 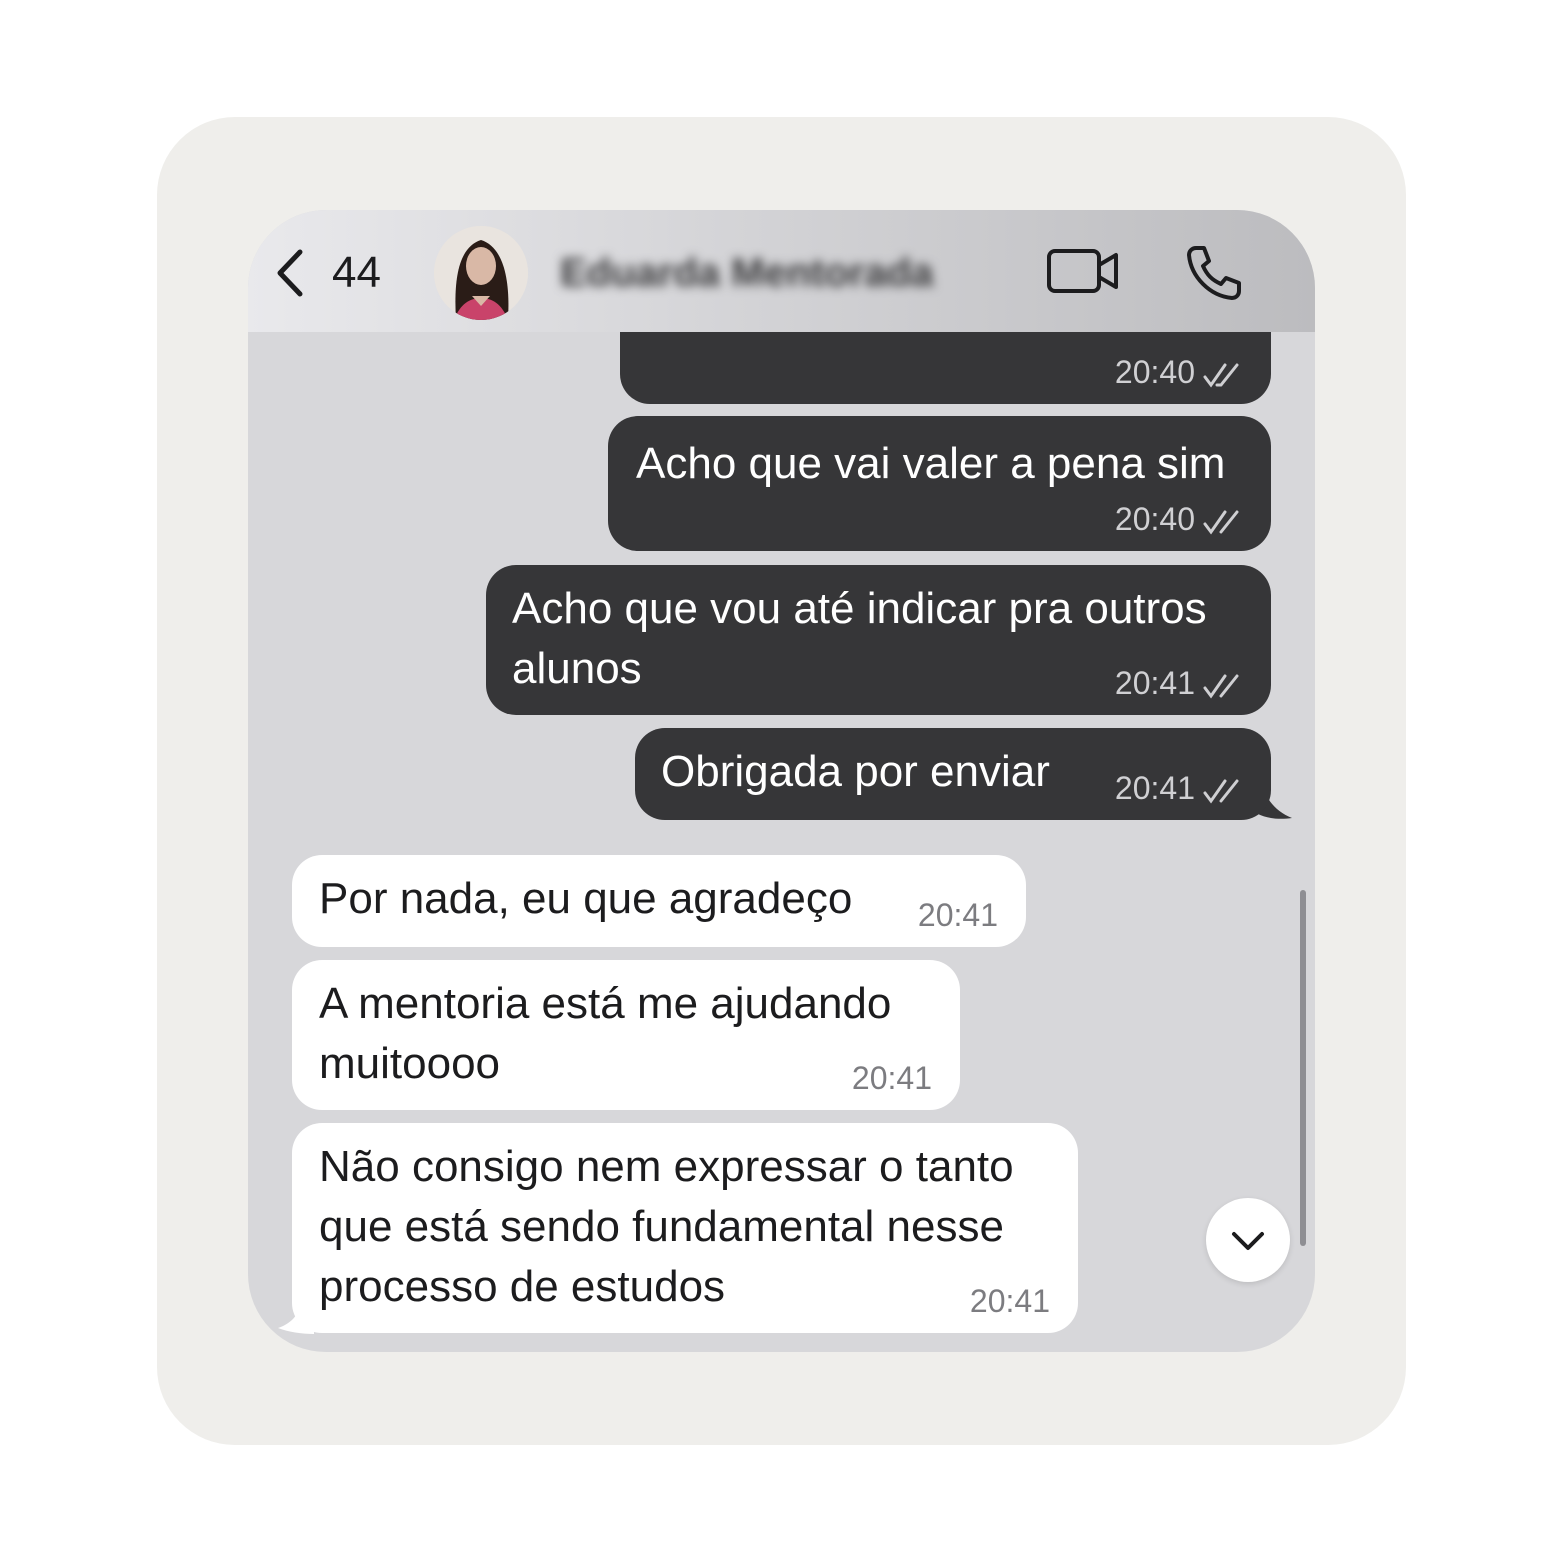 What do you see at coordinates (522, 1286) in the screenshot?
I see `message-text-line: processo de estudos` at bounding box center [522, 1286].